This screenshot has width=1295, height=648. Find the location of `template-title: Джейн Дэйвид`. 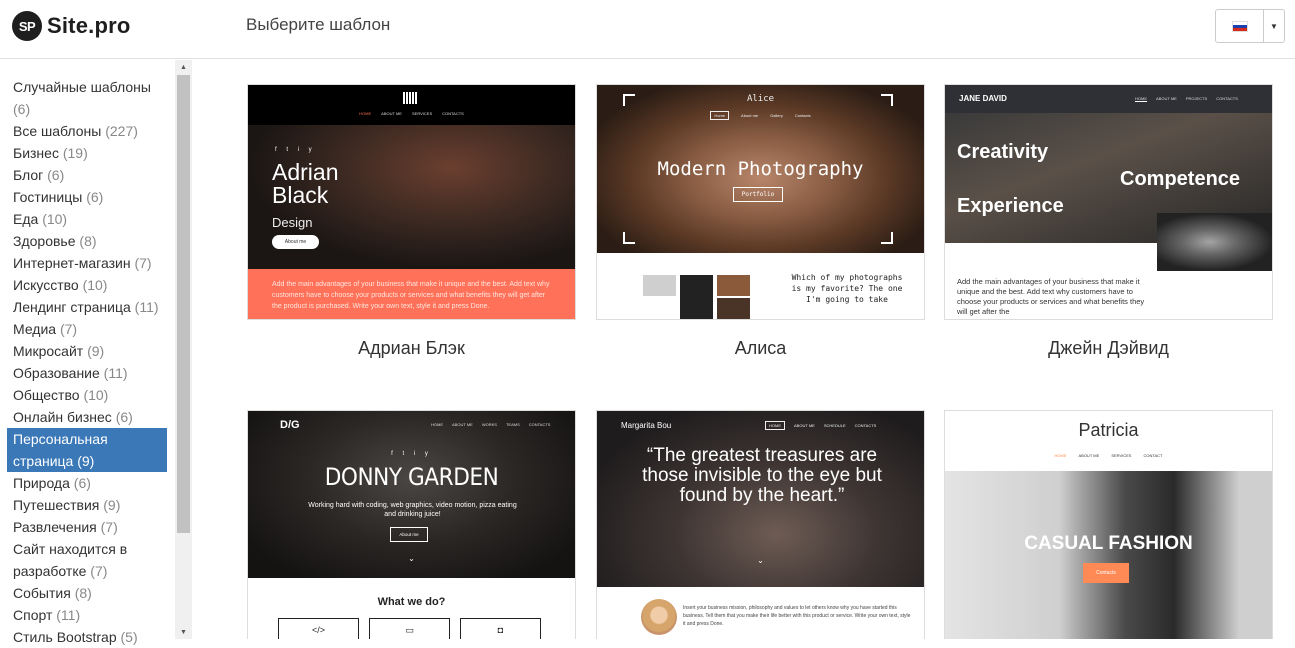

template-title: Джейн Дэйвид is located at coordinates (1108, 348).